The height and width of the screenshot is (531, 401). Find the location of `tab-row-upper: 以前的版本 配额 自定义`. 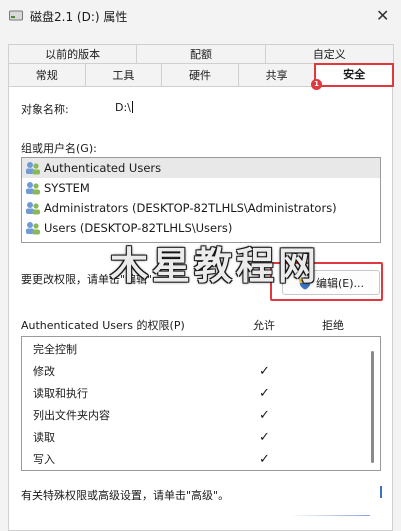

tab-row-upper: 以前的版本 配额 自定义 is located at coordinates (201, 54).